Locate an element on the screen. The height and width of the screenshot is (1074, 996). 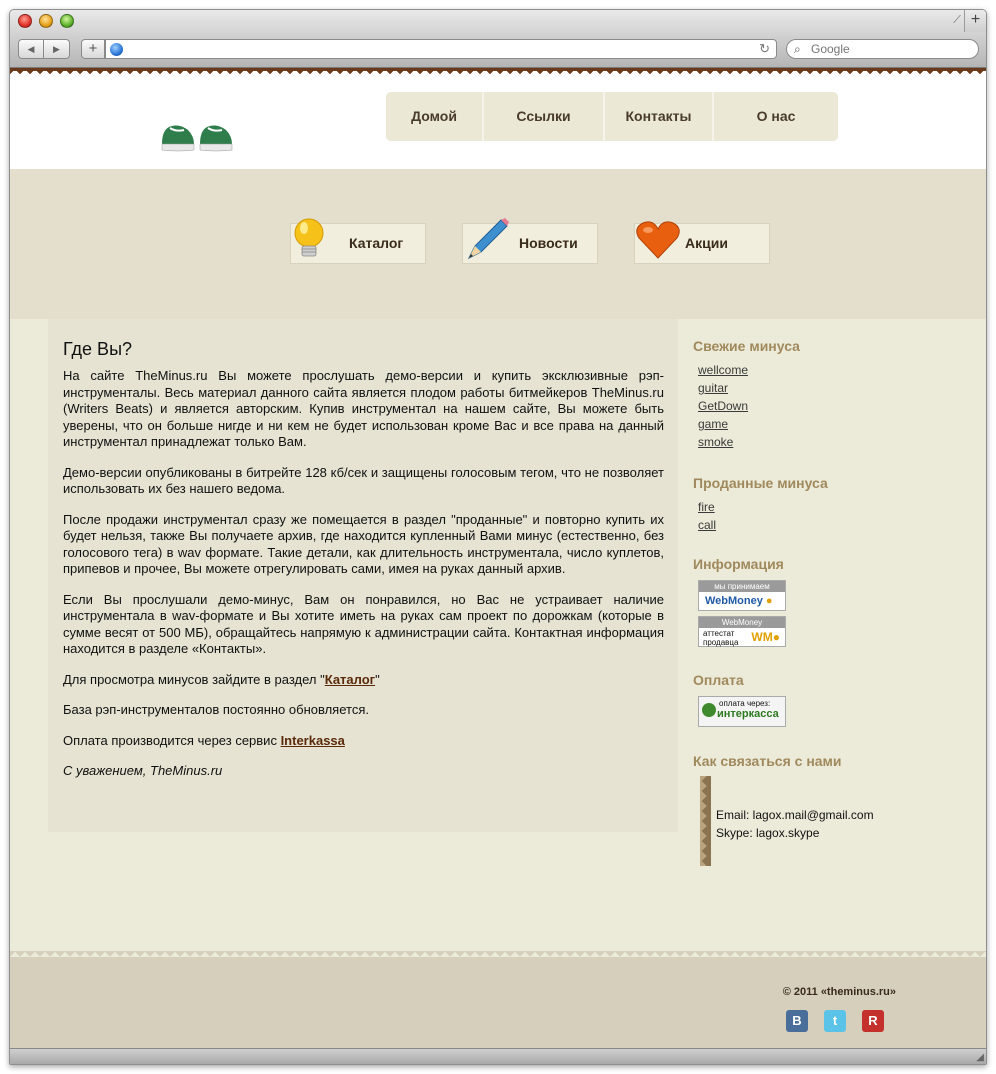
new-tab-button: + is located at coordinates (975, 21).